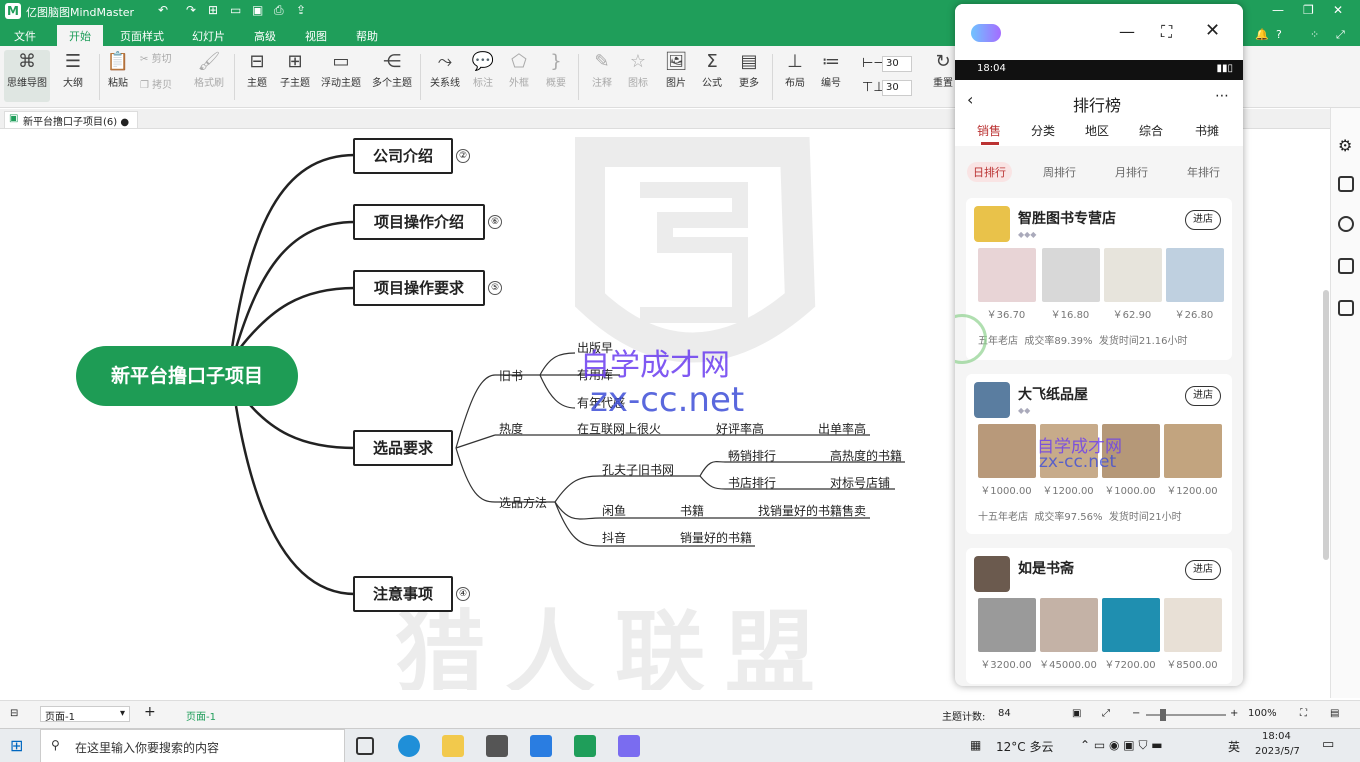 This screenshot has width=1360, height=762. What do you see at coordinates (1121, 745) in the screenshot?
I see `tray-icons: ⌃ ▭ ◉ ▣ ⛉ ▬` at bounding box center [1121, 745].